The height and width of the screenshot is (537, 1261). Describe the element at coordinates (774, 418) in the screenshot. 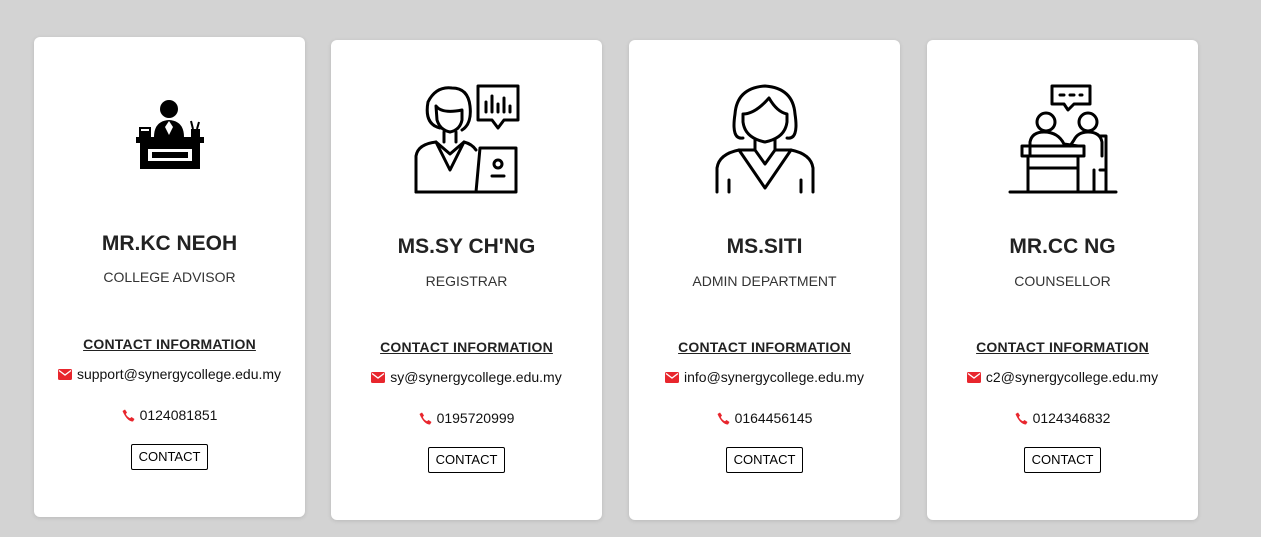

I see `phone-number: 0164456145` at that location.